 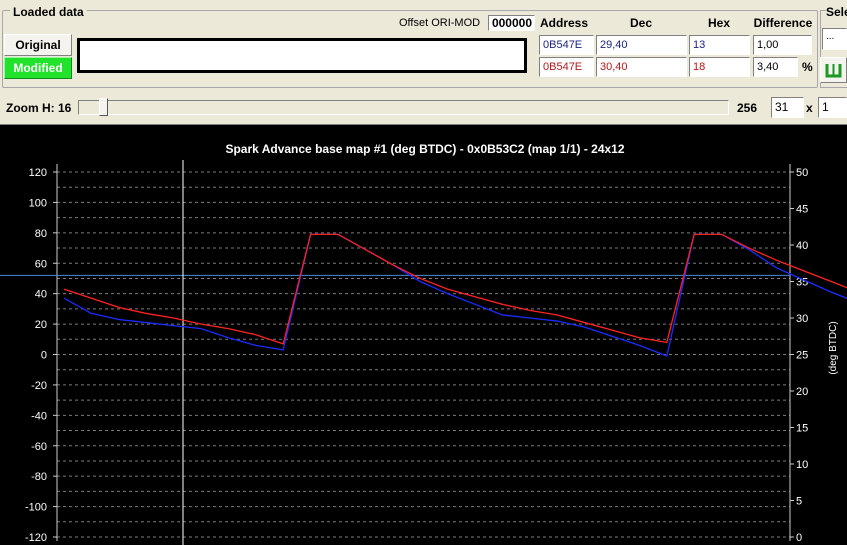 What do you see at coordinates (747, 108) in the screenshot?
I see `zoom-max-label: 256` at bounding box center [747, 108].